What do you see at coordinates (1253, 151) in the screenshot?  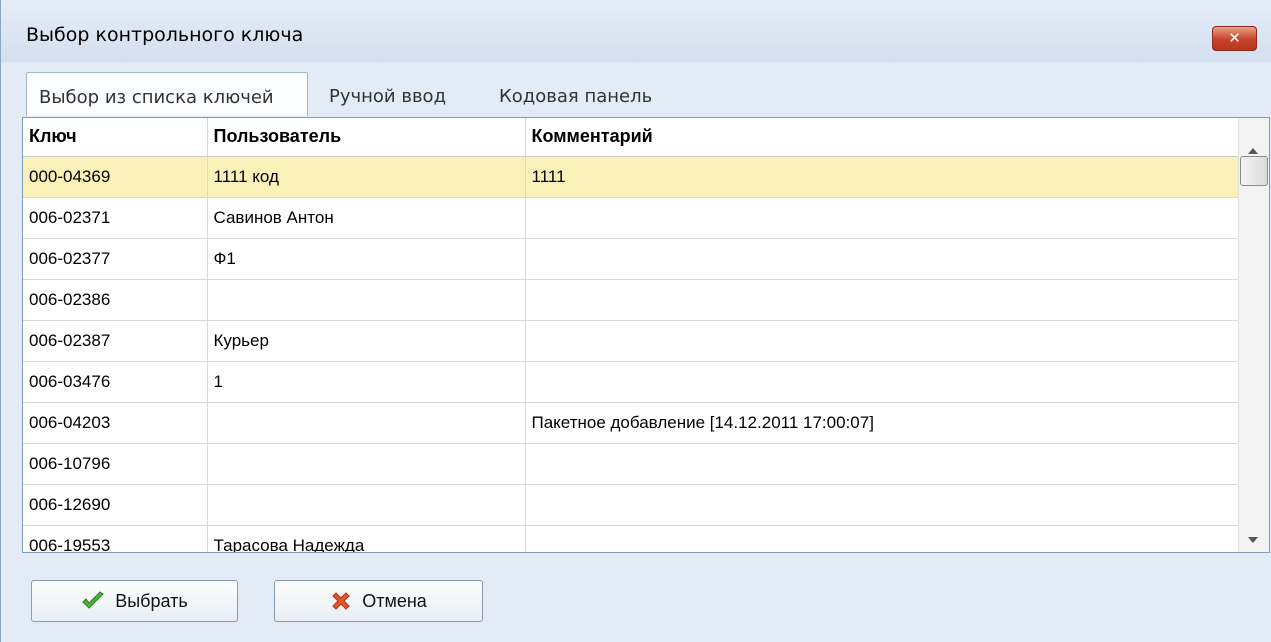 I see `scroll-up-icon` at bounding box center [1253, 151].